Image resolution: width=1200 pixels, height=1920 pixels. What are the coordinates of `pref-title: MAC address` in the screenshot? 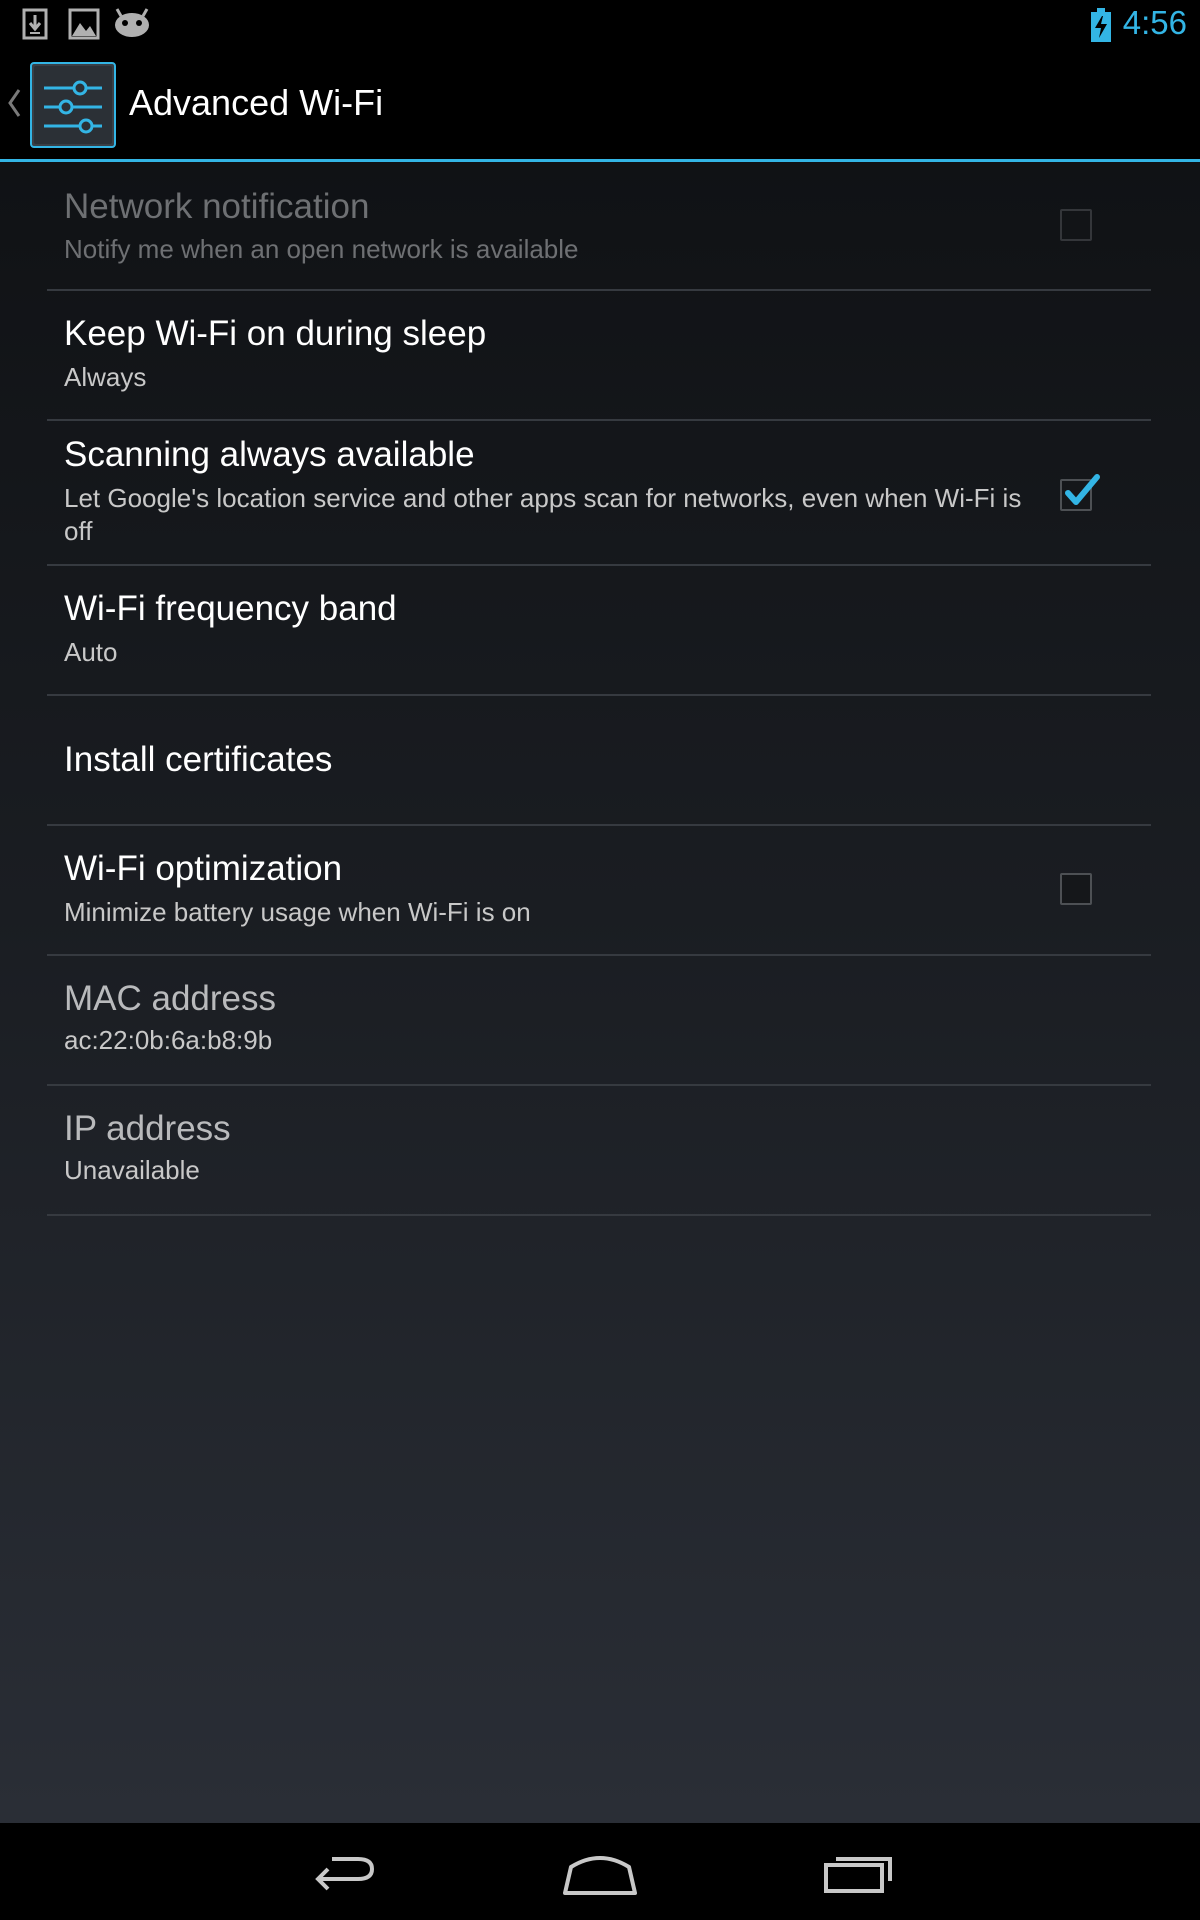 It's located at (170, 998).